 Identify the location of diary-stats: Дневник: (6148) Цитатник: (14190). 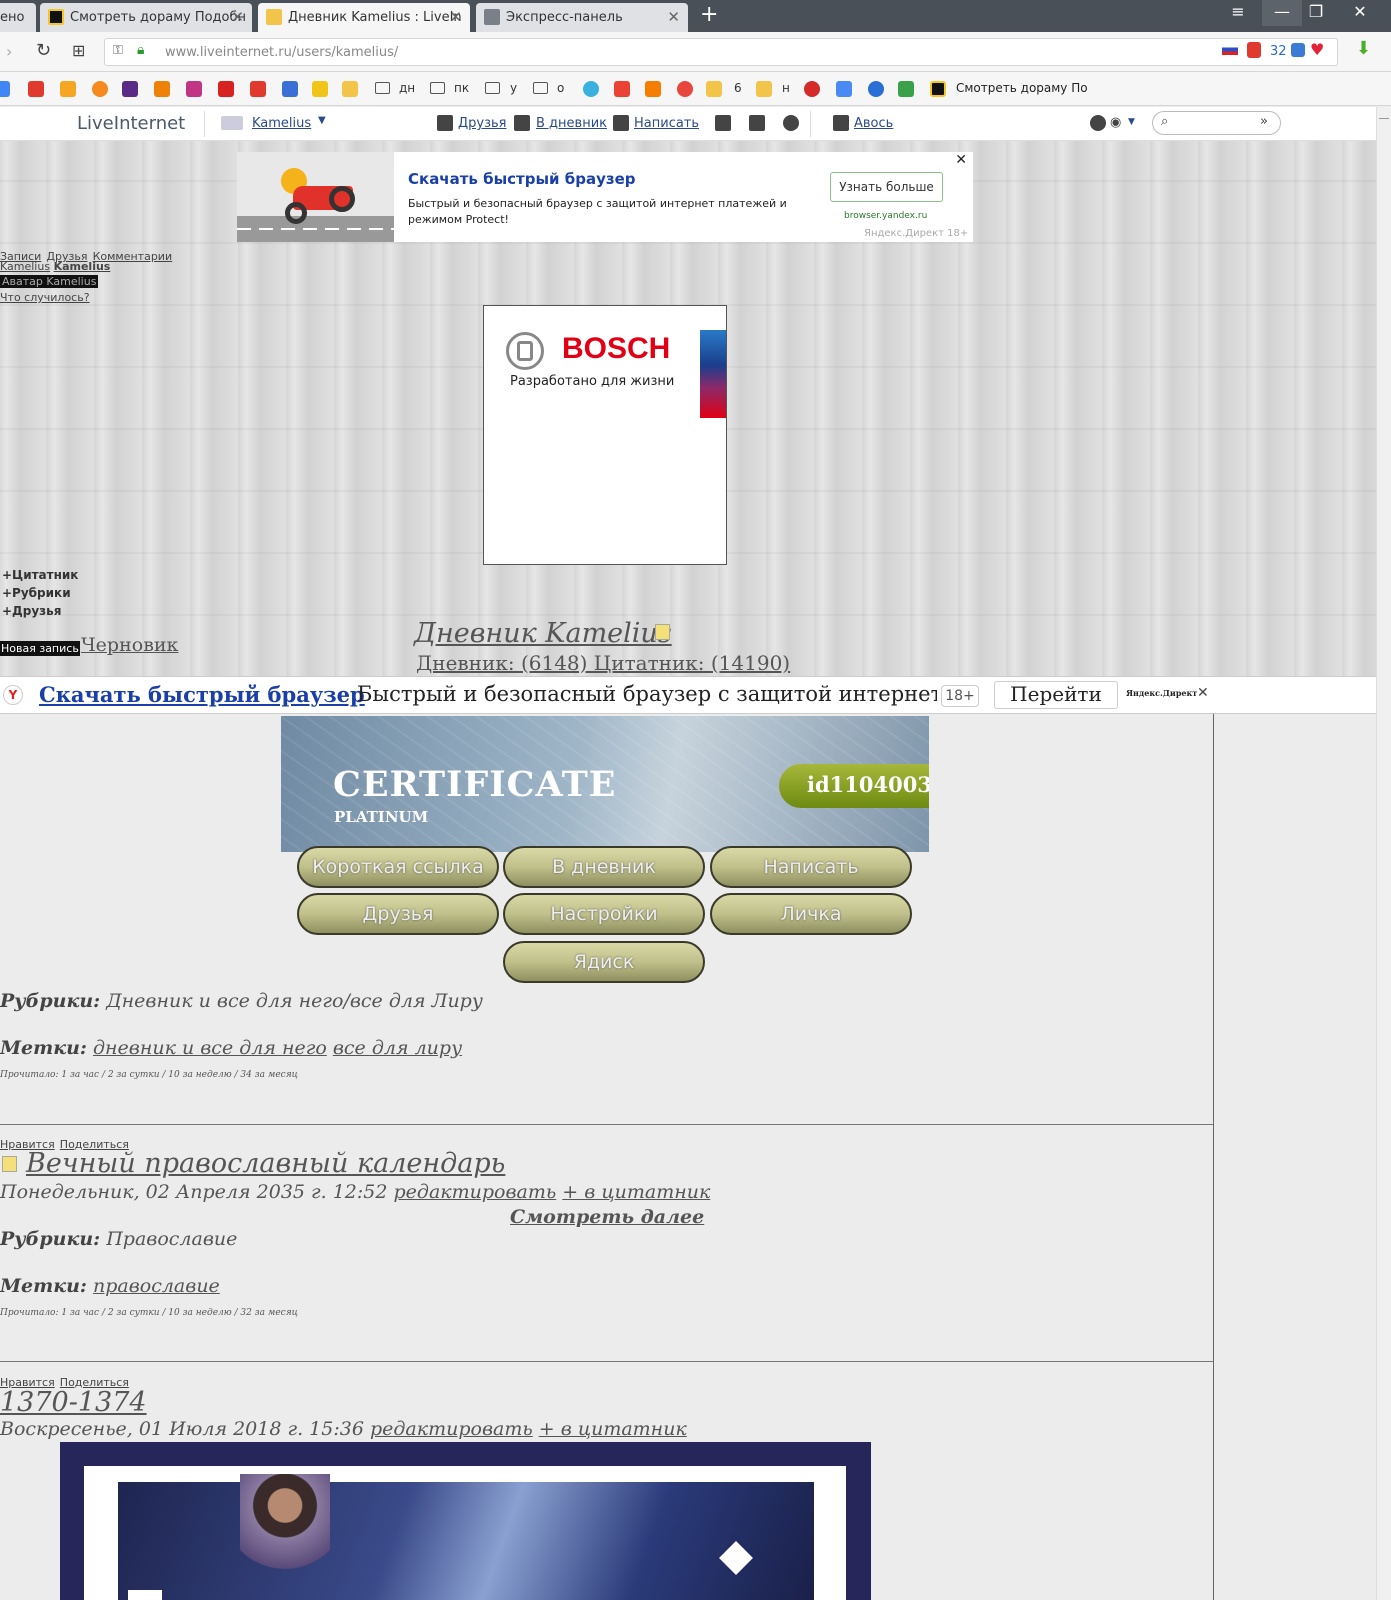
(603, 663).